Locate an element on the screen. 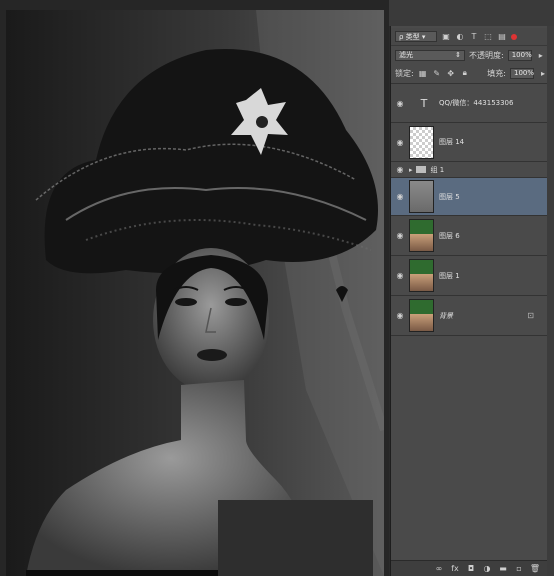 The image size is (554, 576). new-layer-icon: ▫ is located at coordinates (519, 569).